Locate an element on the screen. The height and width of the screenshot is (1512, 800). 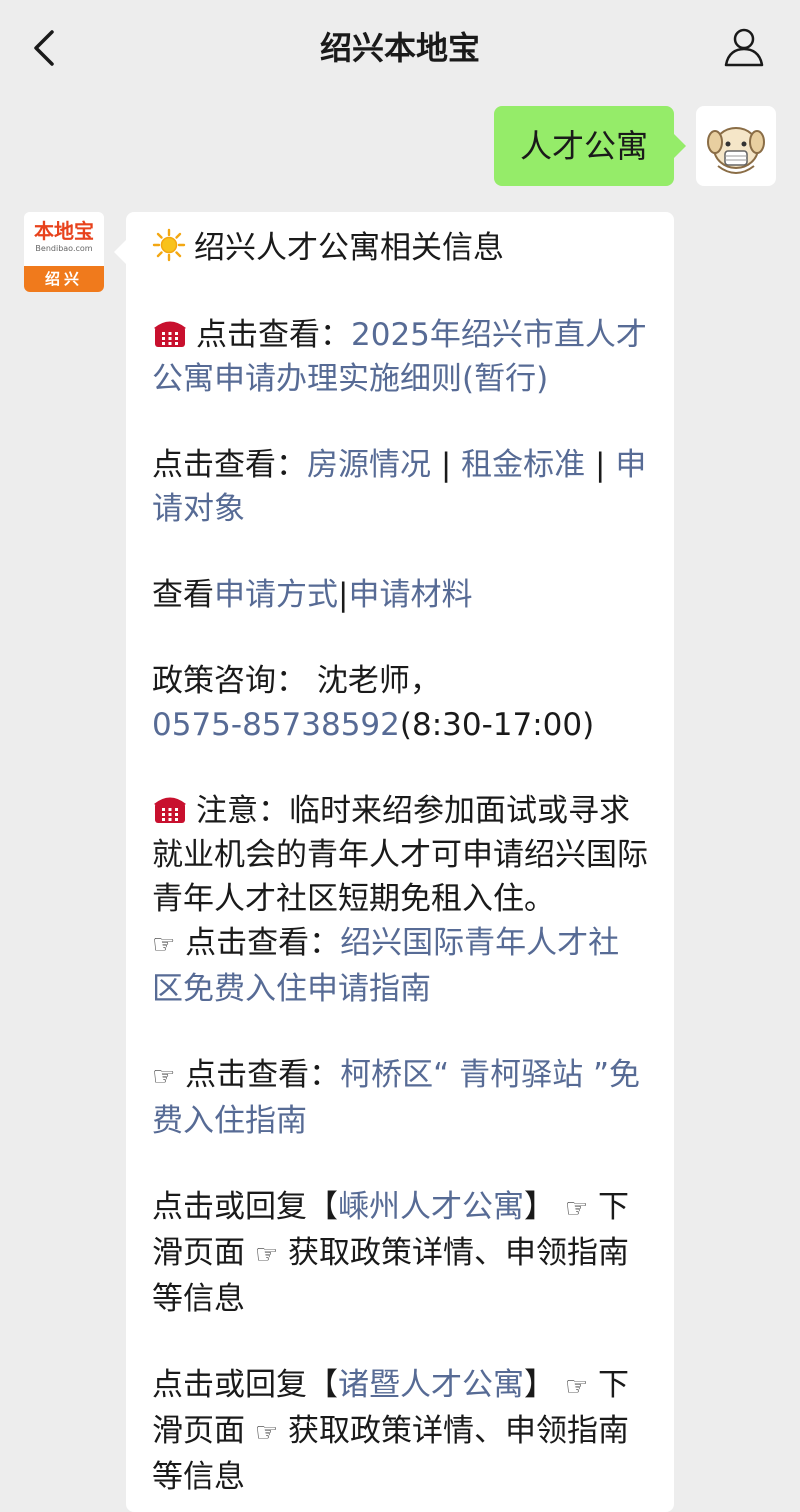
paragraph-shengzhou: 点击或回复【嵊州人才公寓】 ☞ 下滑页面 ☞ 获取政策详情、申领指南等信息 is located at coordinates (400, 1253).